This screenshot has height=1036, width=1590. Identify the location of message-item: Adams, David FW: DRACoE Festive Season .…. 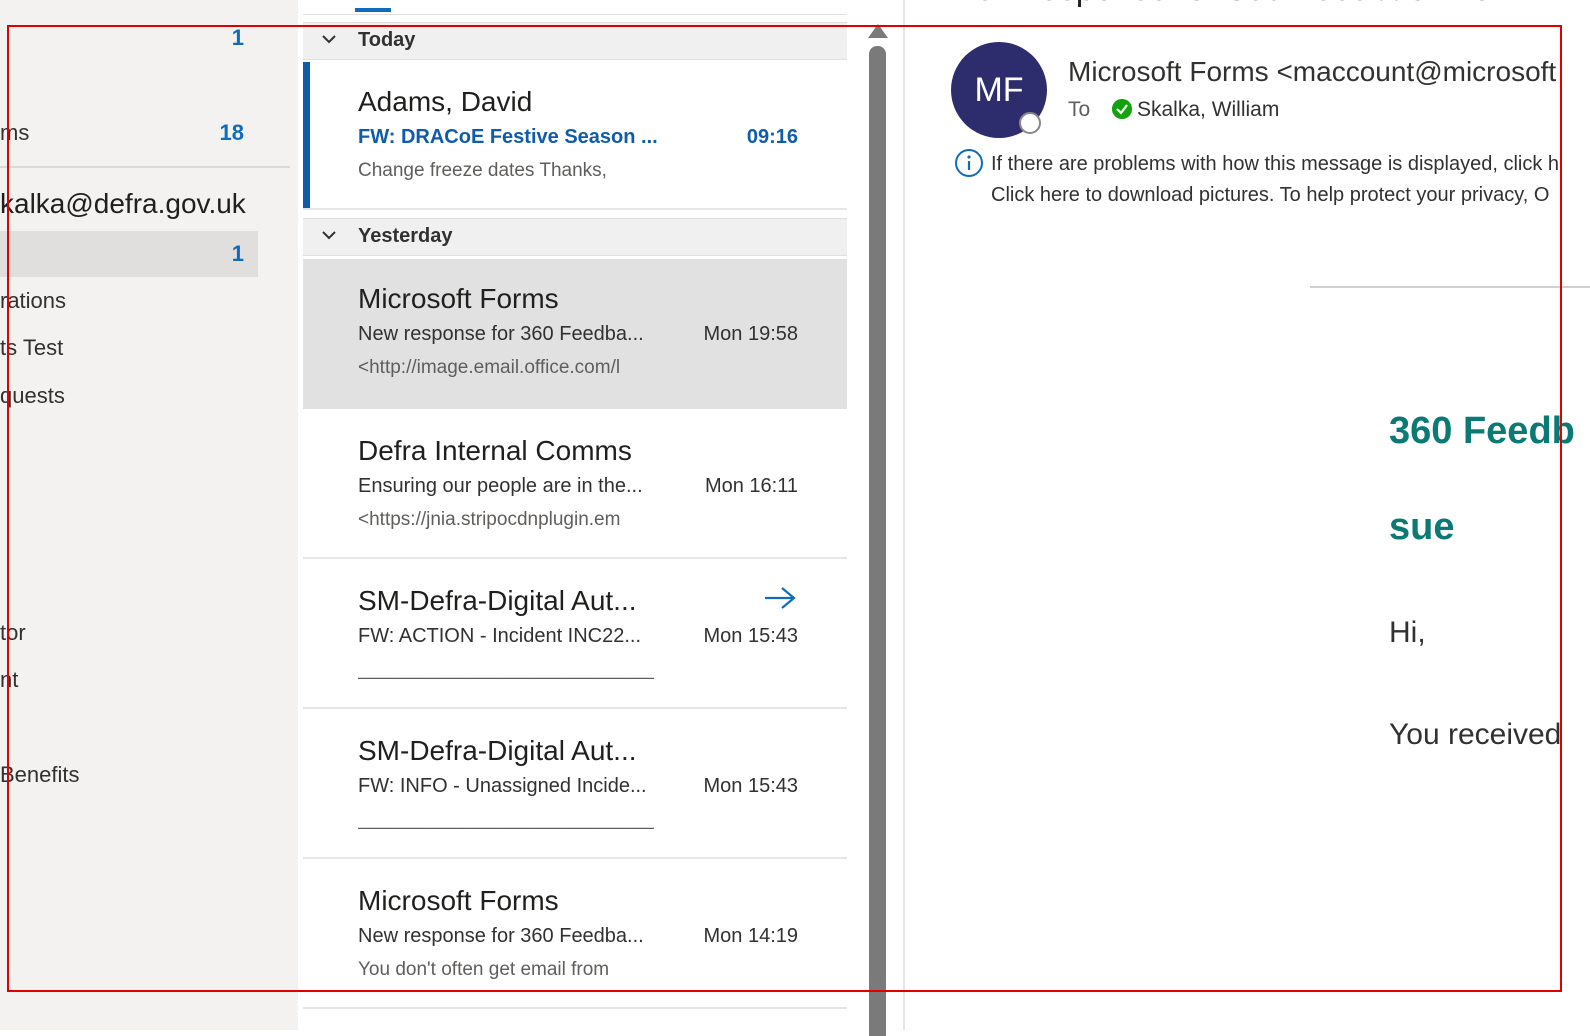
(575, 136).